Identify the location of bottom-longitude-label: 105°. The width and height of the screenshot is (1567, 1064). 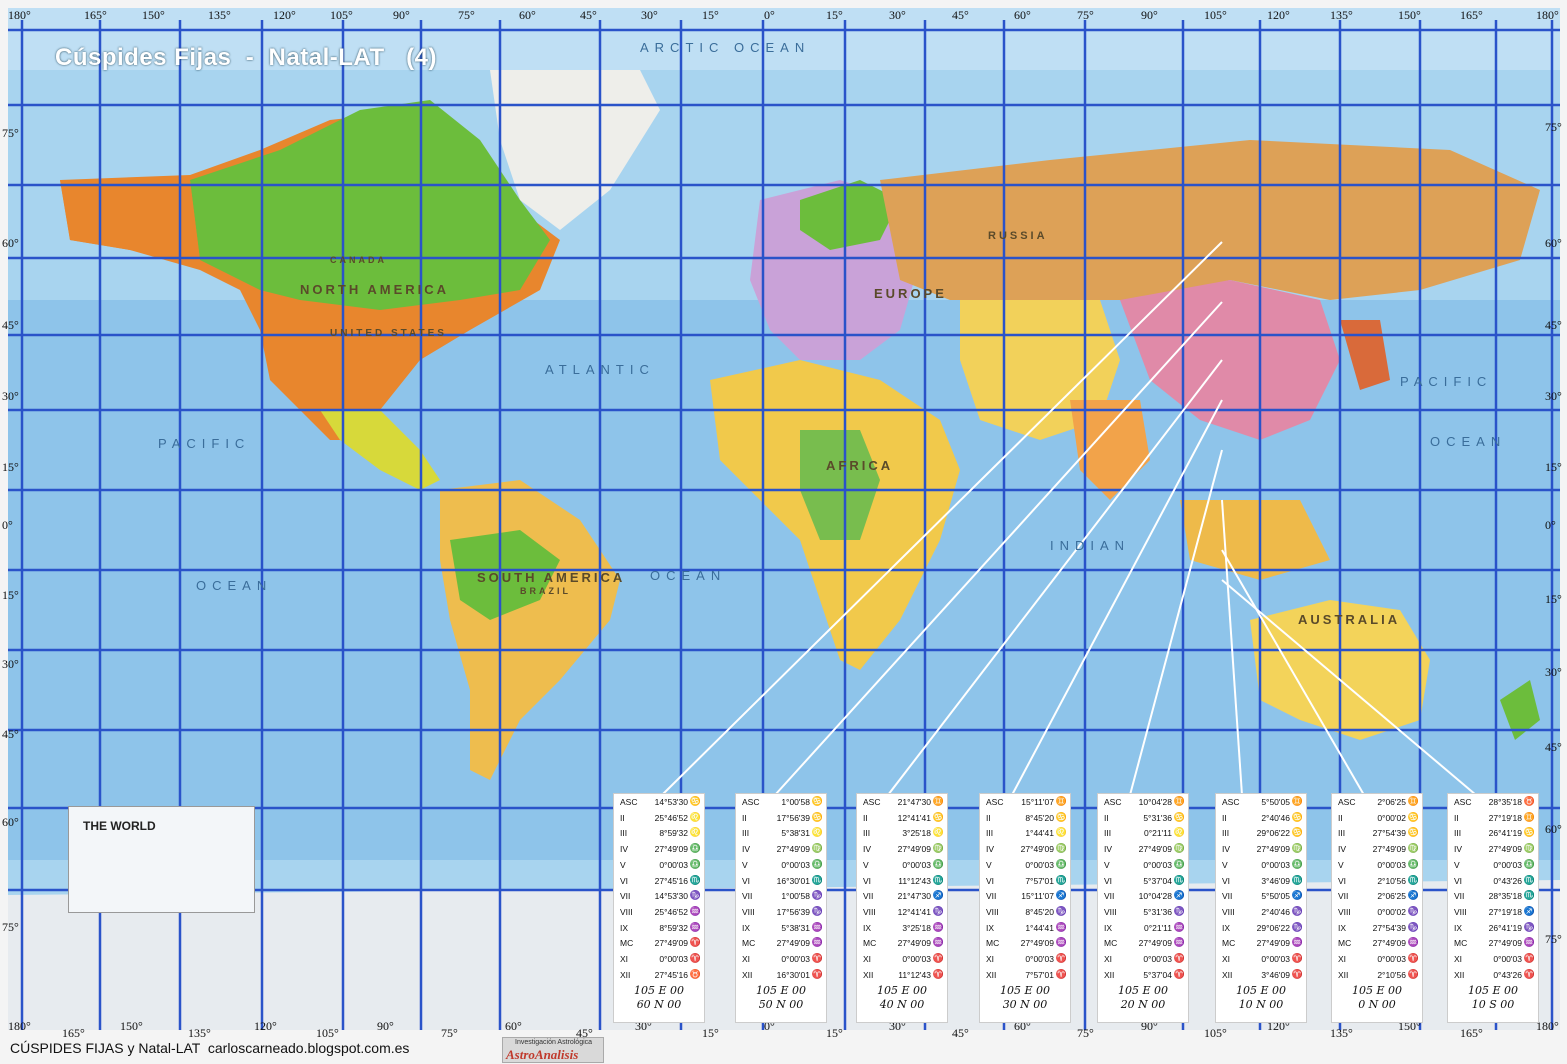
(1215, 1033).